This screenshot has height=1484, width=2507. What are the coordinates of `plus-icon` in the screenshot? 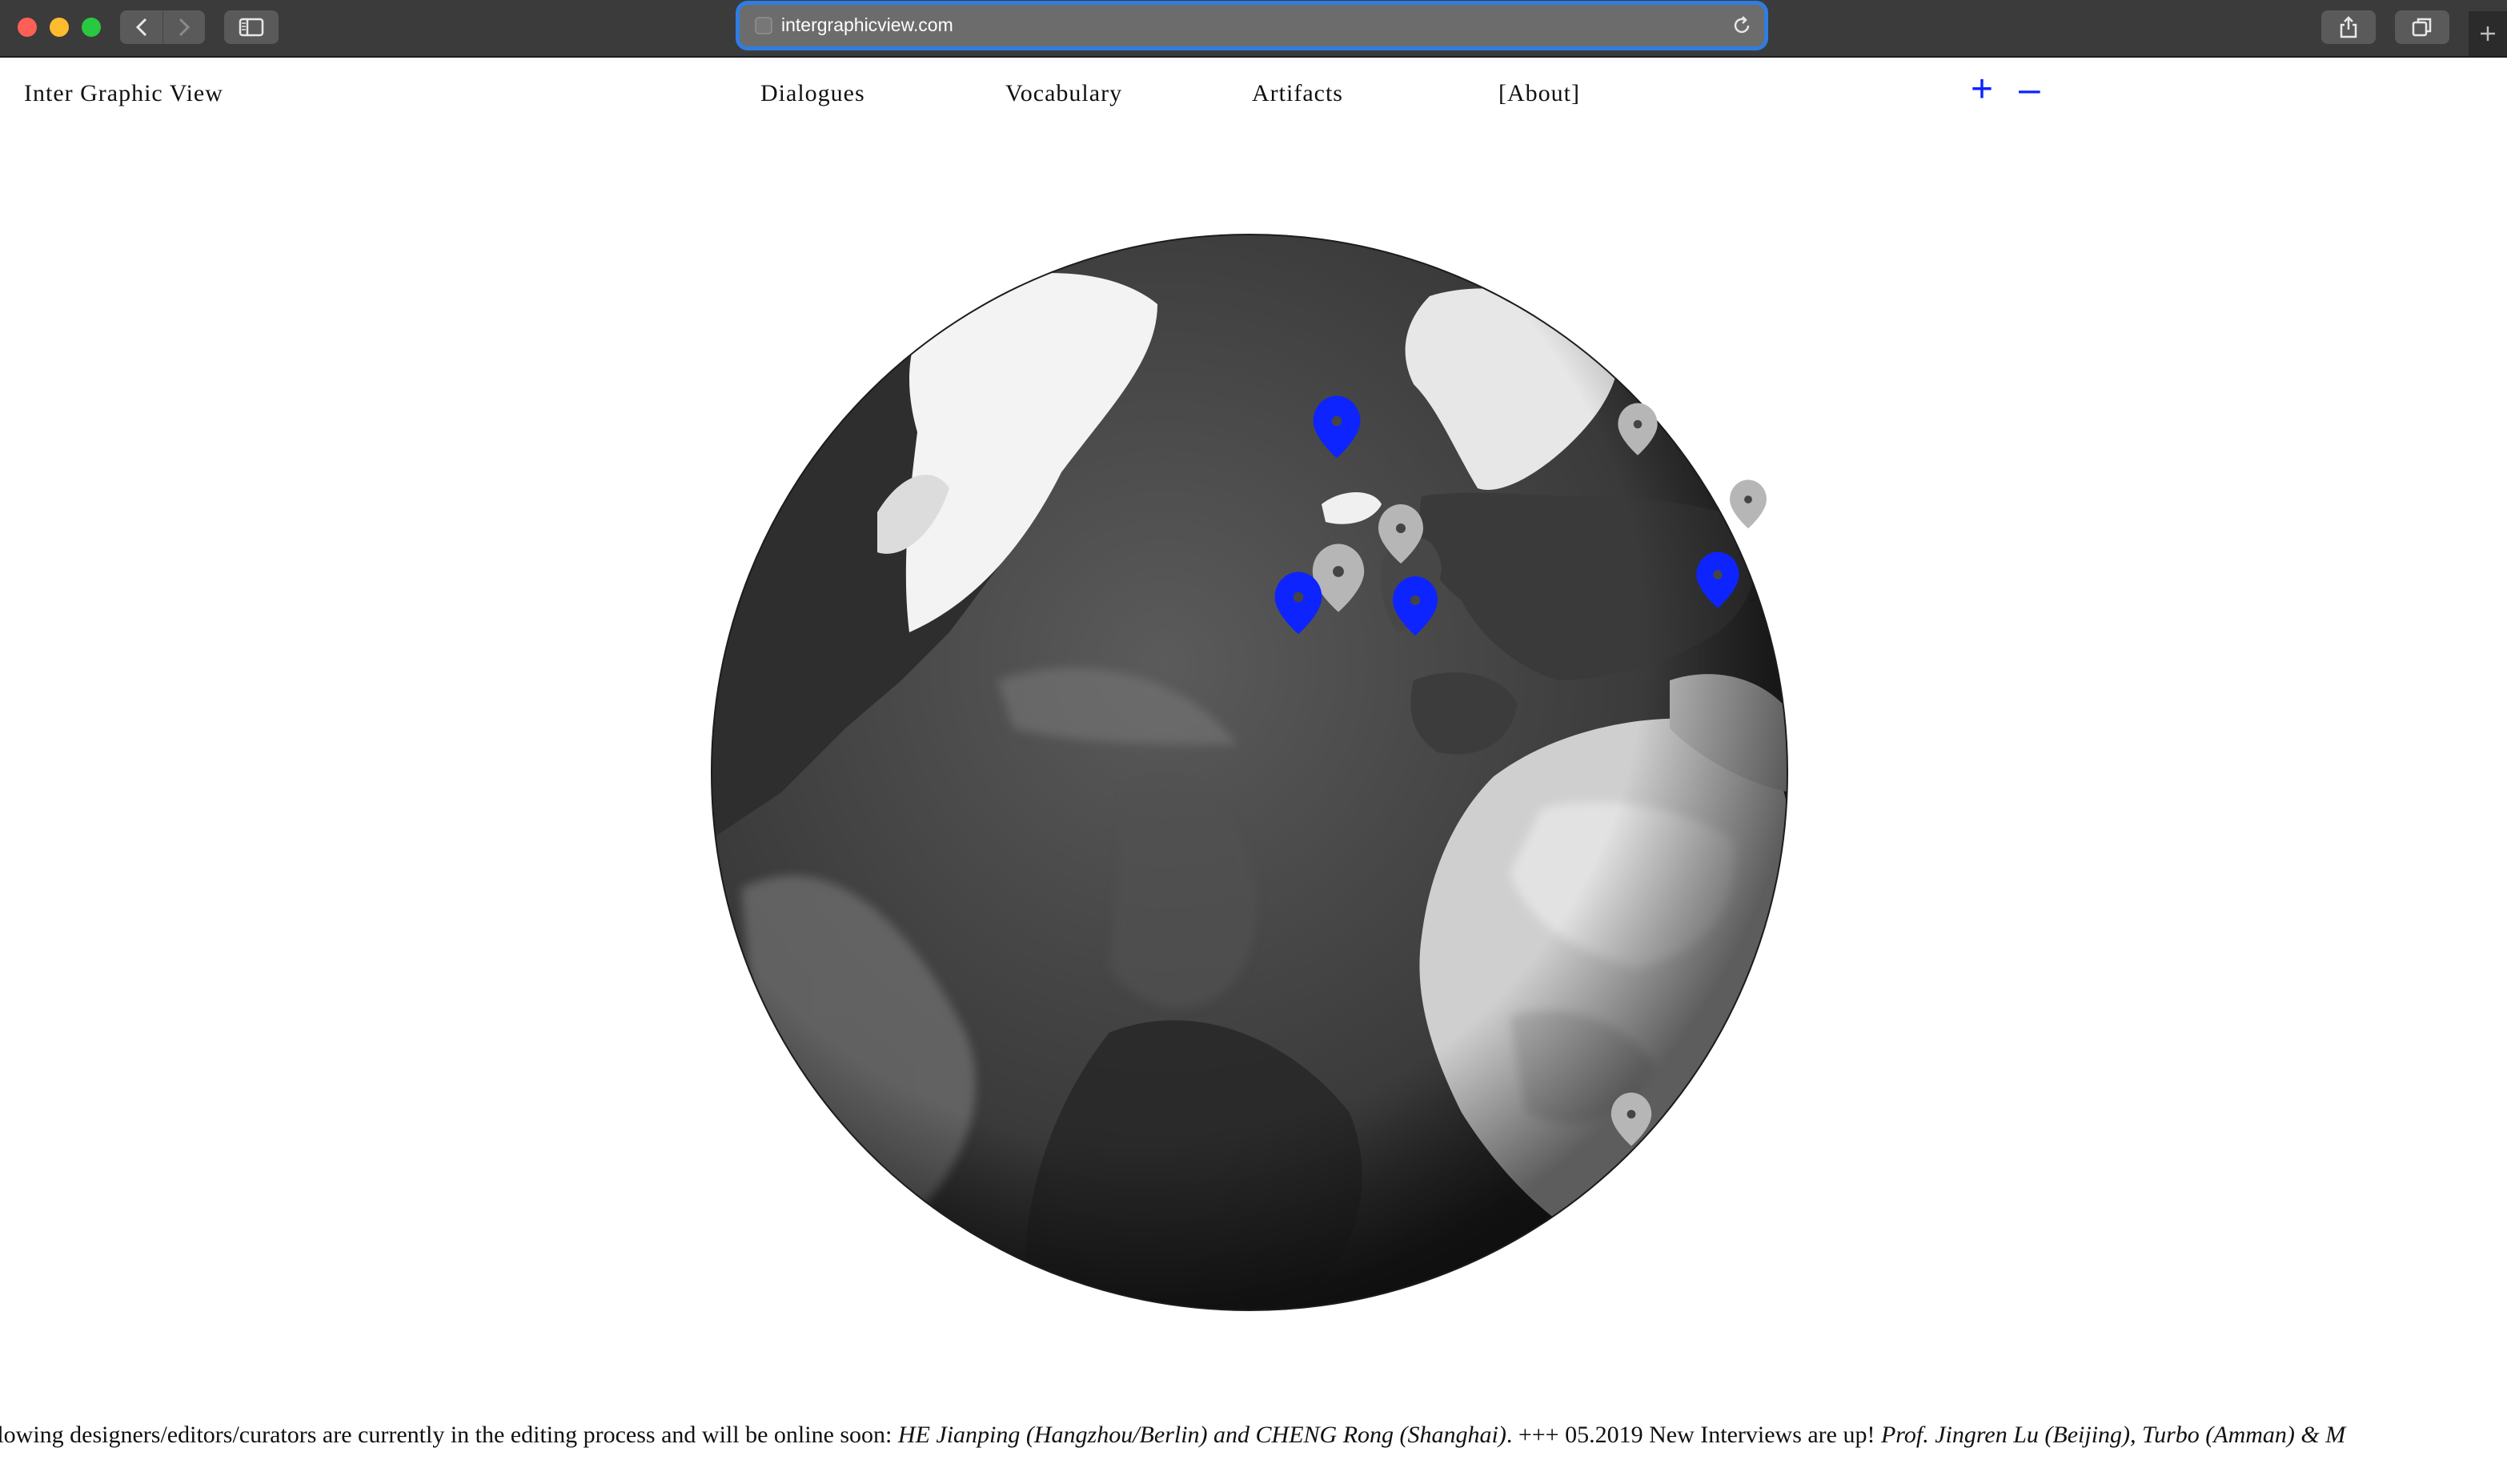 It's located at (2488, 33).